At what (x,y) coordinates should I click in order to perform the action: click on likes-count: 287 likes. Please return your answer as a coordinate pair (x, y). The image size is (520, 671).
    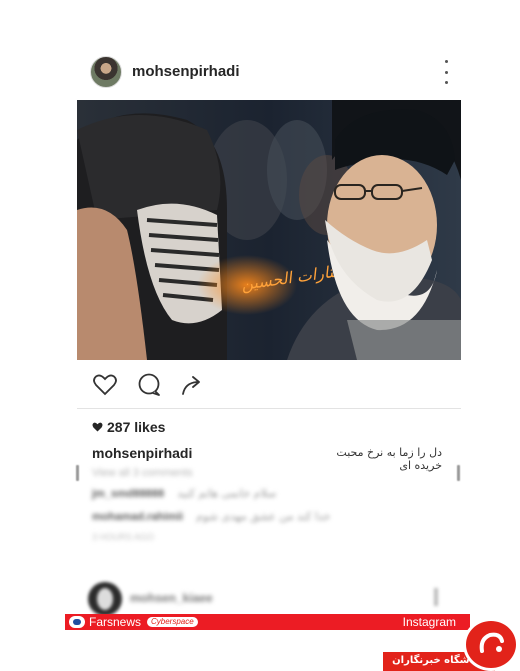
    Looking at the image, I should click on (128, 427).